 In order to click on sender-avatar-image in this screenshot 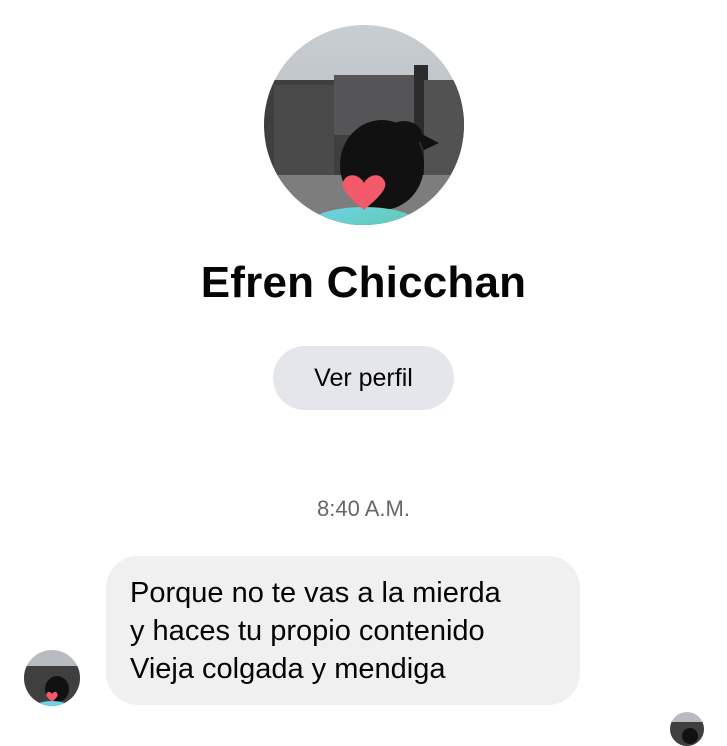, I will do `click(52, 678)`.